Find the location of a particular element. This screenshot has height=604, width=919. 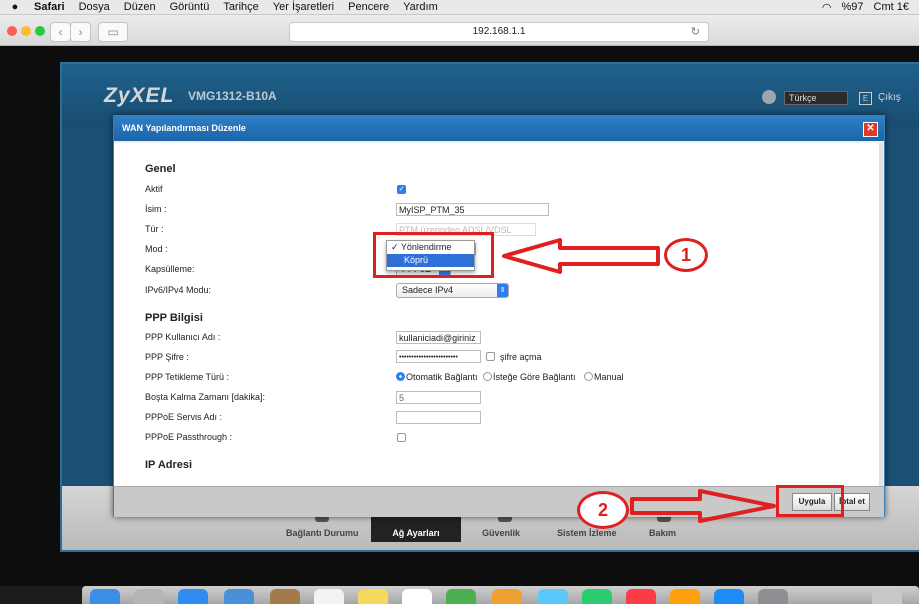

close-window-icon is located at coordinates (12, 31).